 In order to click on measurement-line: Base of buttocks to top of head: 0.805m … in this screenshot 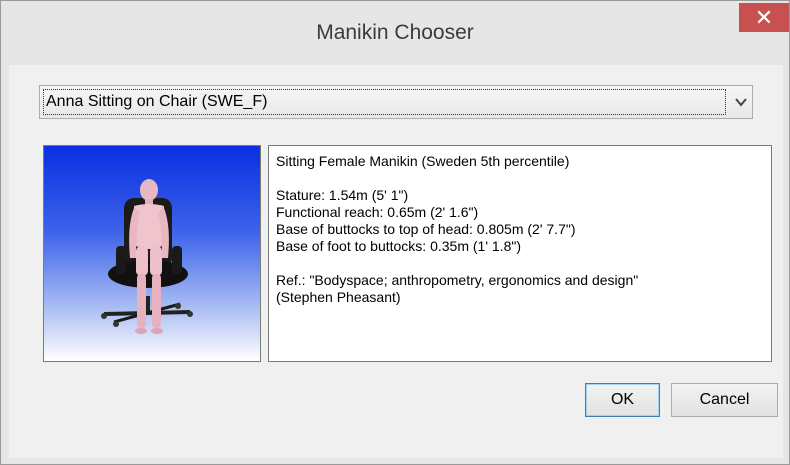, I will do `click(426, 229)`.